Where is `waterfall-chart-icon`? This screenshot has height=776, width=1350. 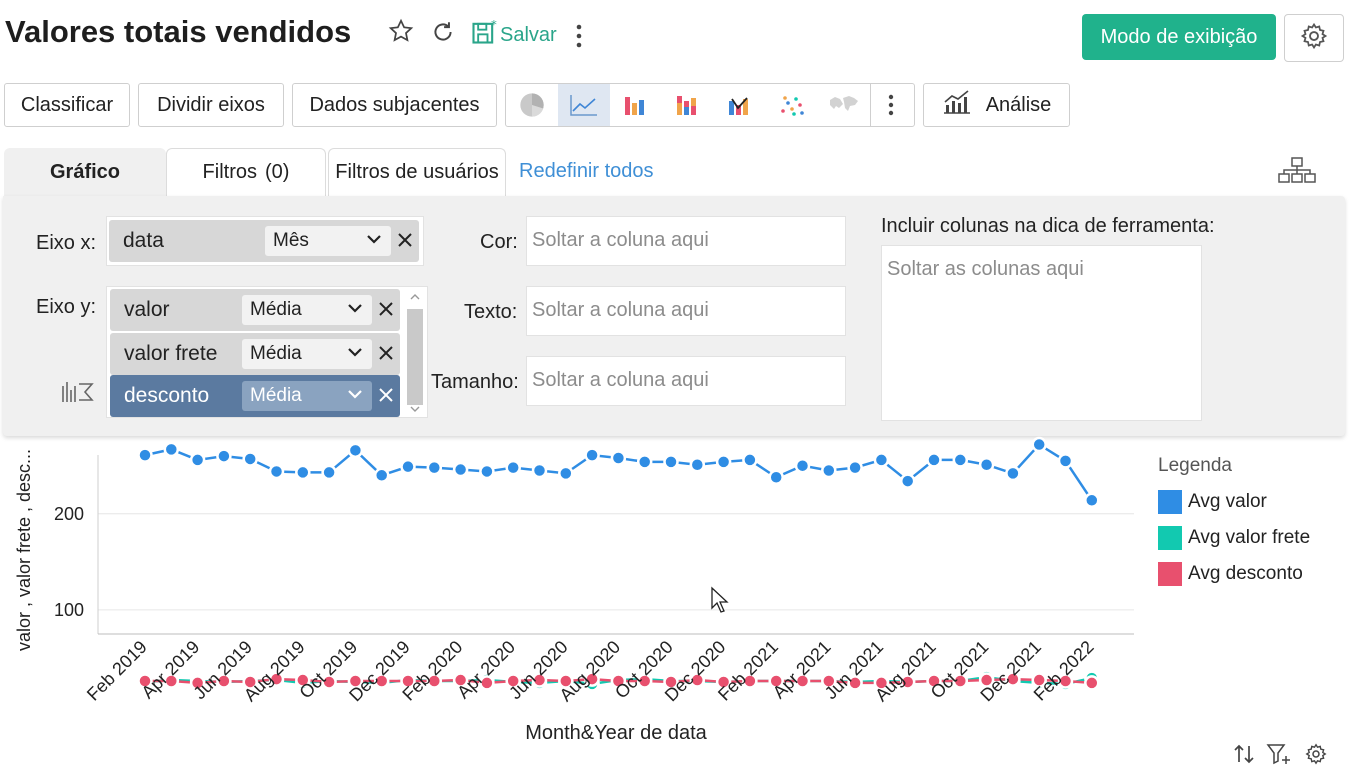
waterfall-chart-icon is located at coordinates (740, 105).